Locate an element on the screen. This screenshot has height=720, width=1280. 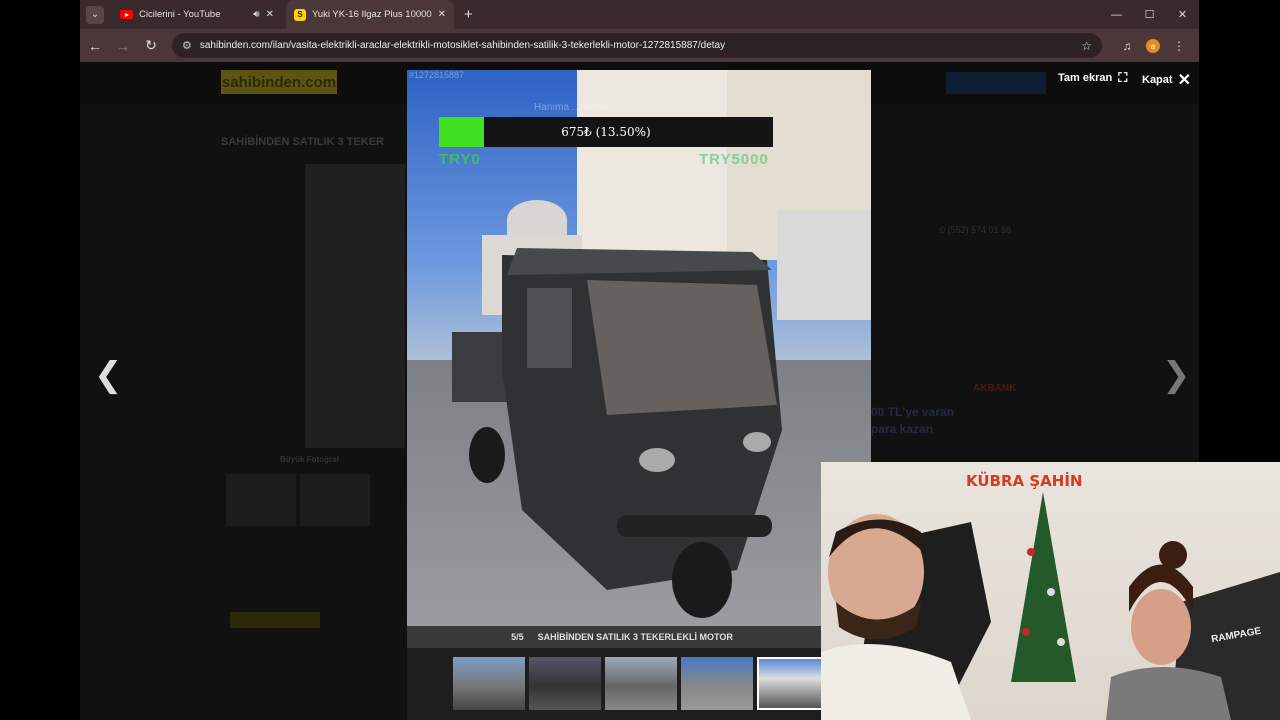
seller-phone: 0 (552) 574 01 56 is located at coordinates (976, 230).